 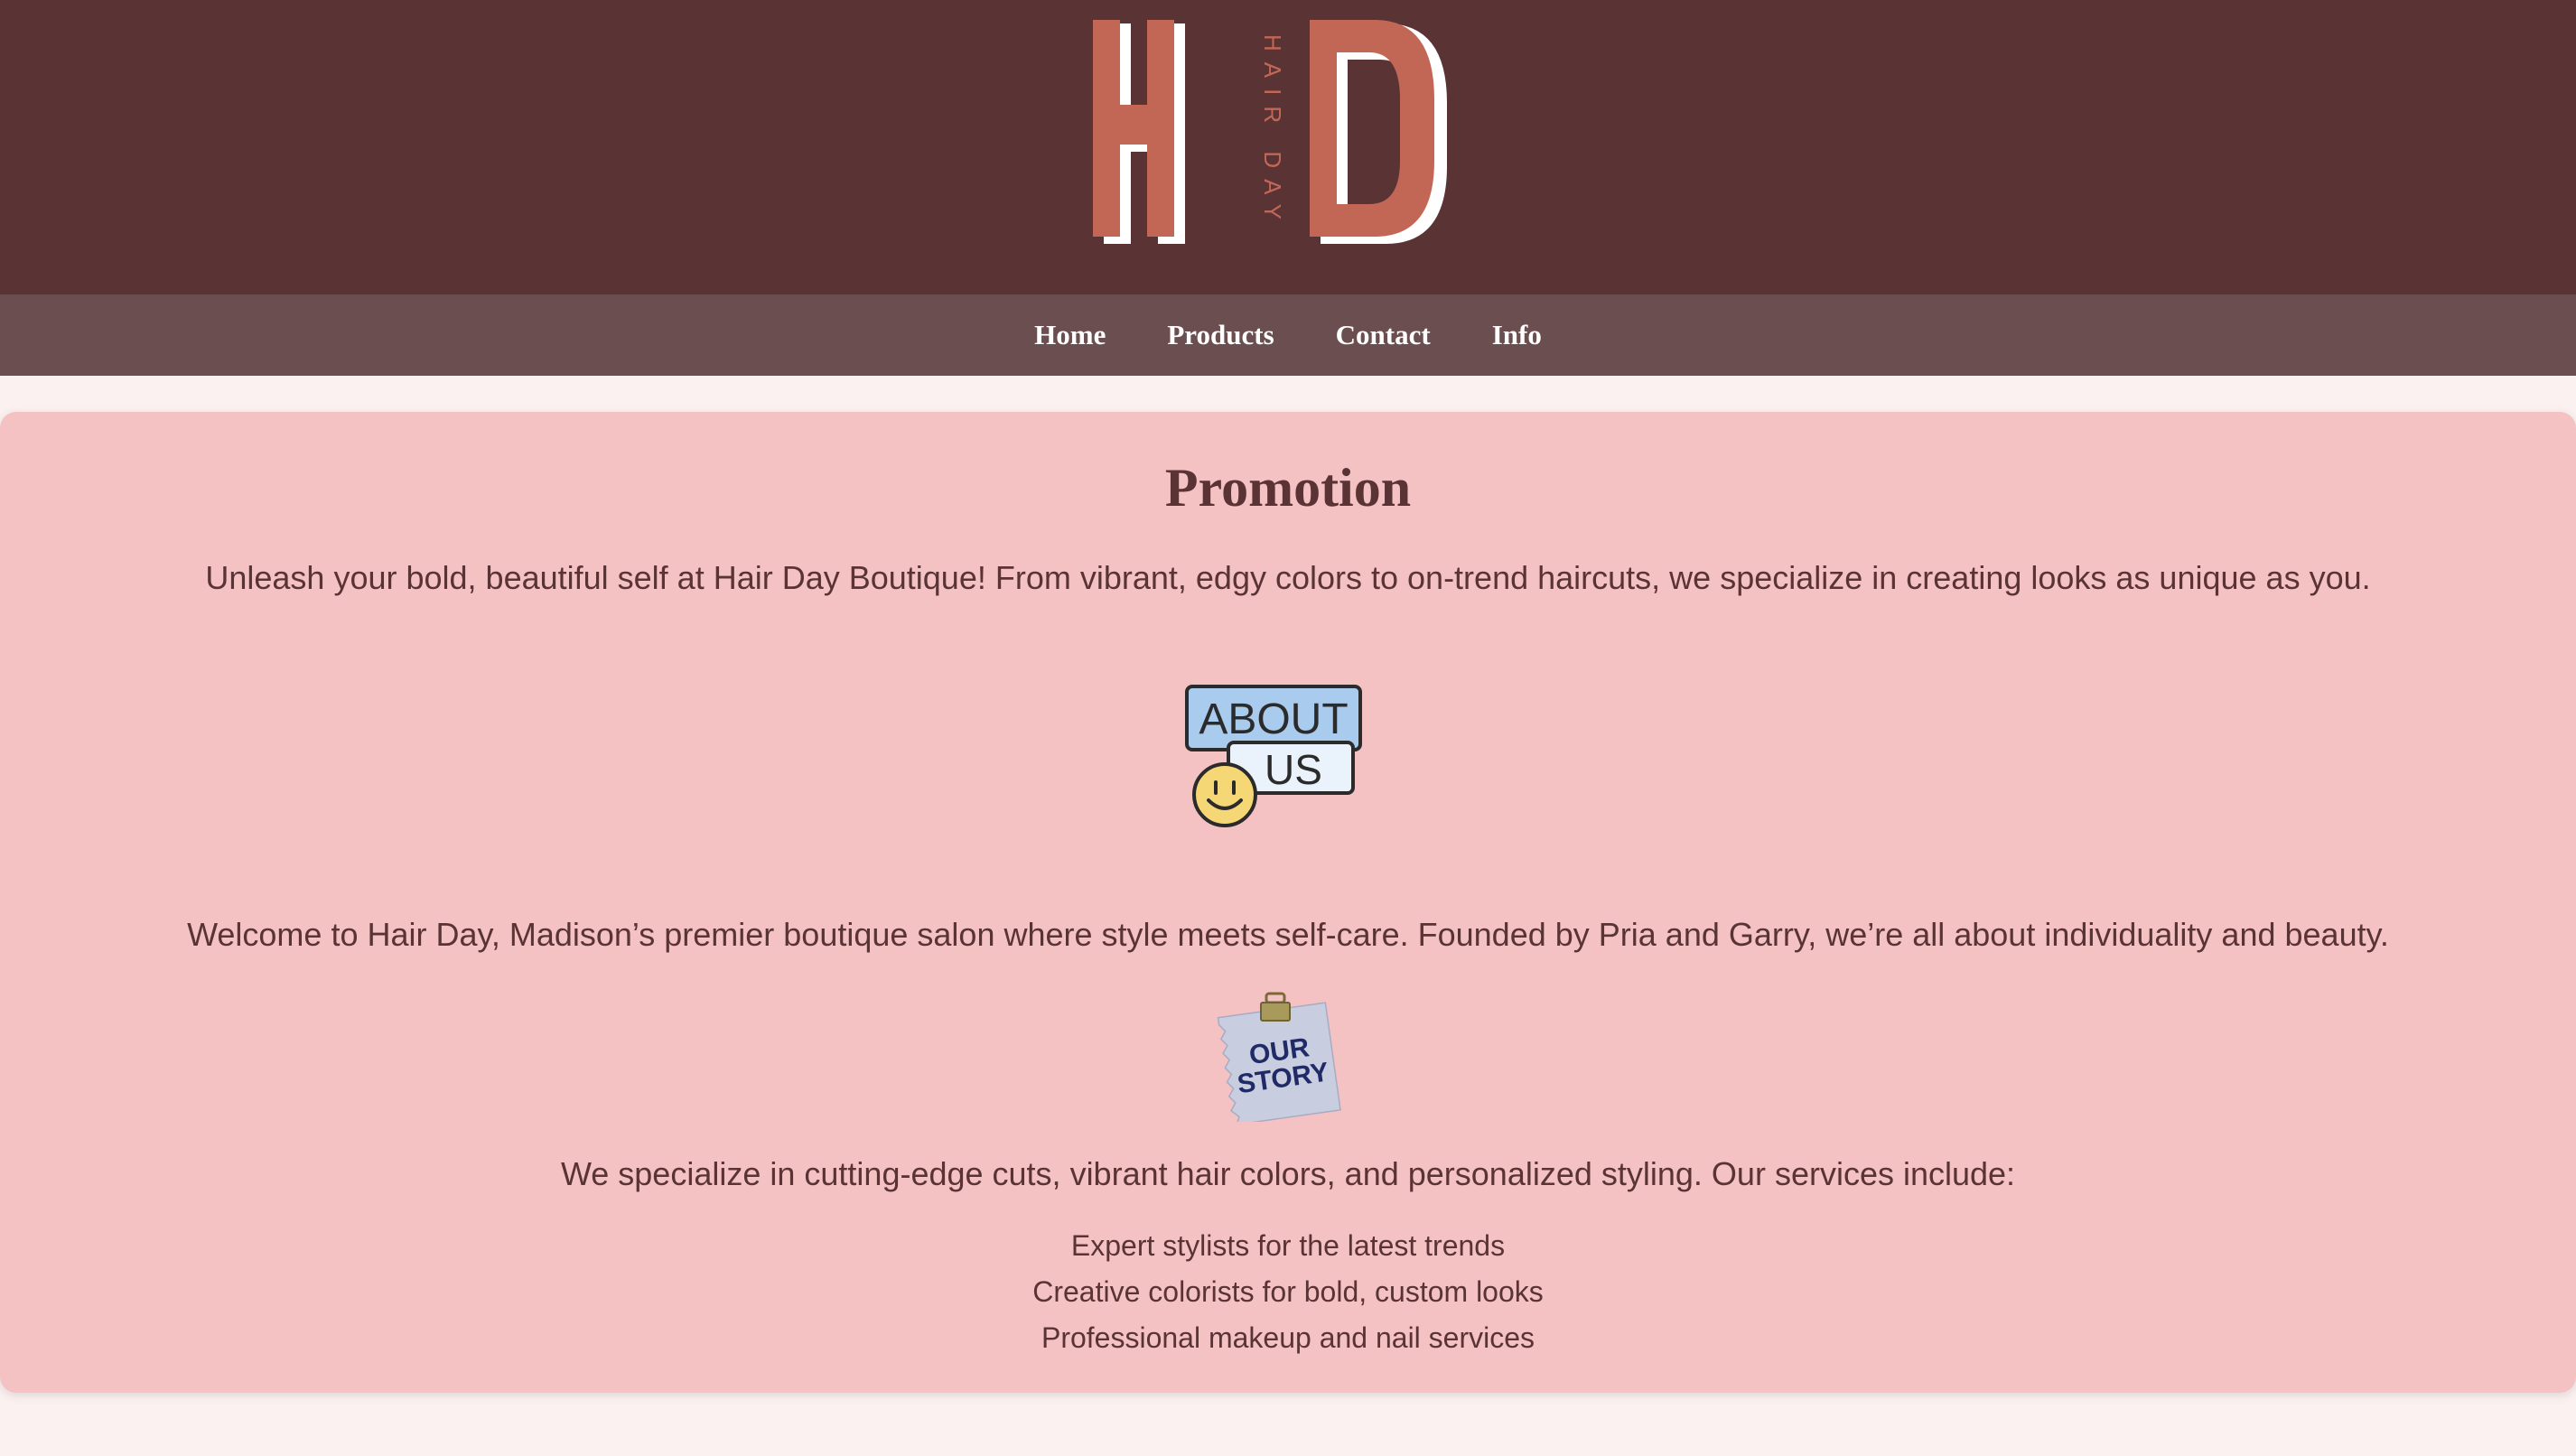 What do you see at coordinates (1288, 335) in the screenshot?
I see `main-nav: Home Products Contact Info` at bounding box center [1288, 335].